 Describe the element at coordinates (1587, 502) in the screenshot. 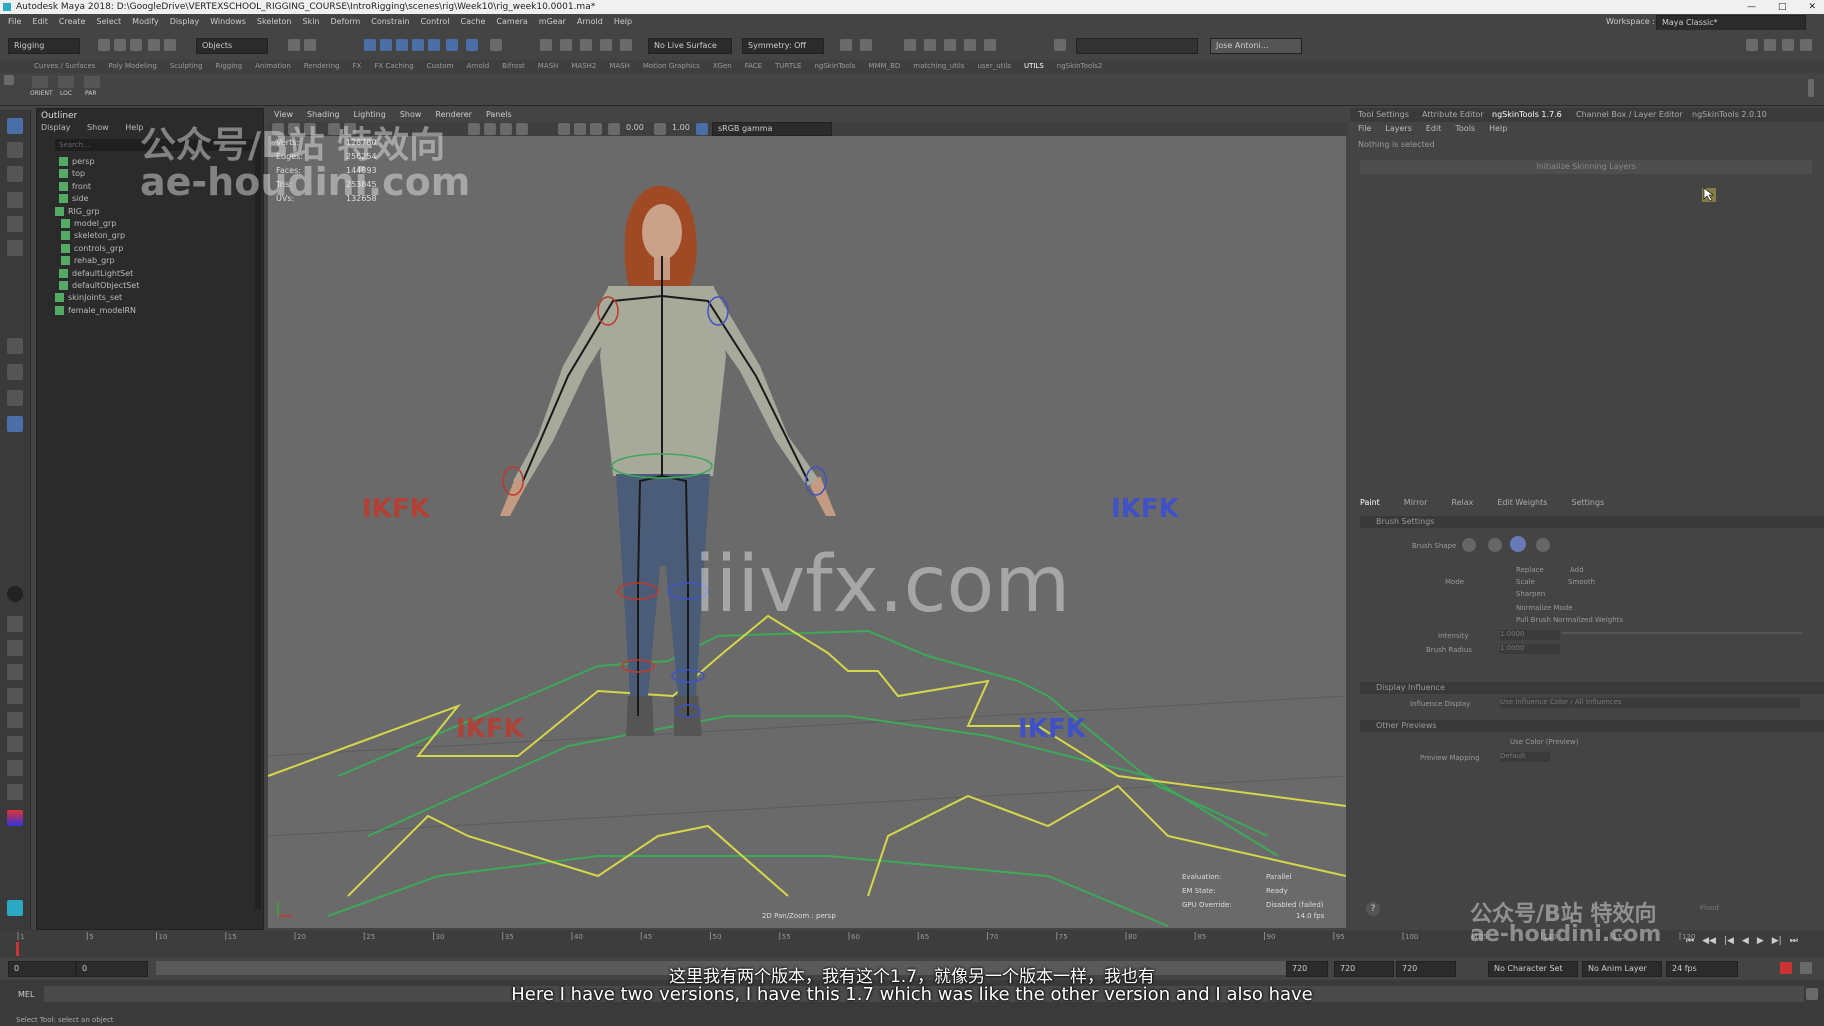

I see `ngskin-subtab: Settings` at that location.